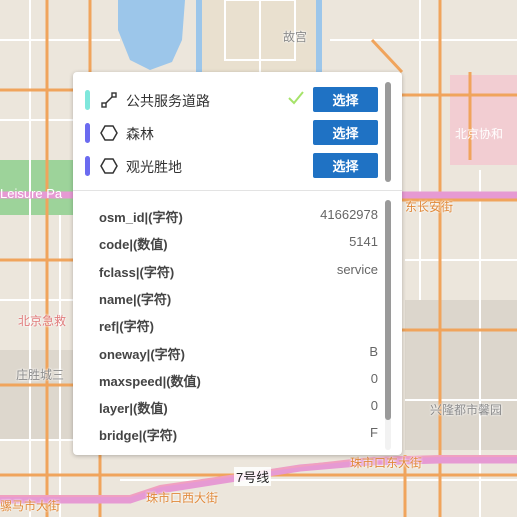 The image size is (517, 517). What do you see at coordinates (30, 506) in the screenshot?
I see `map-label-luomashi: 骡马市大街` at bounding box center [30, 506].